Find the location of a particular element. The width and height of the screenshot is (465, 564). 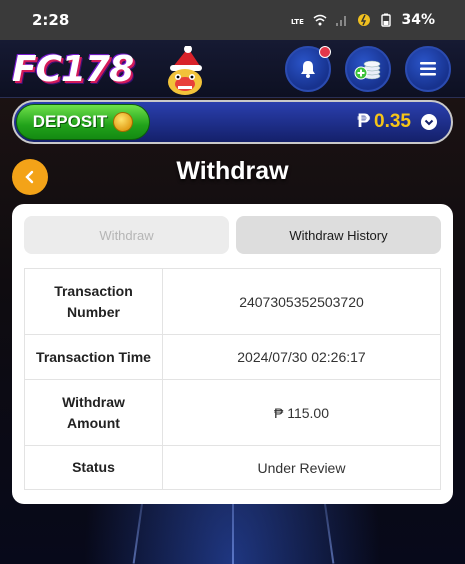

label-line: Amount is located at coordinates (93, 422).